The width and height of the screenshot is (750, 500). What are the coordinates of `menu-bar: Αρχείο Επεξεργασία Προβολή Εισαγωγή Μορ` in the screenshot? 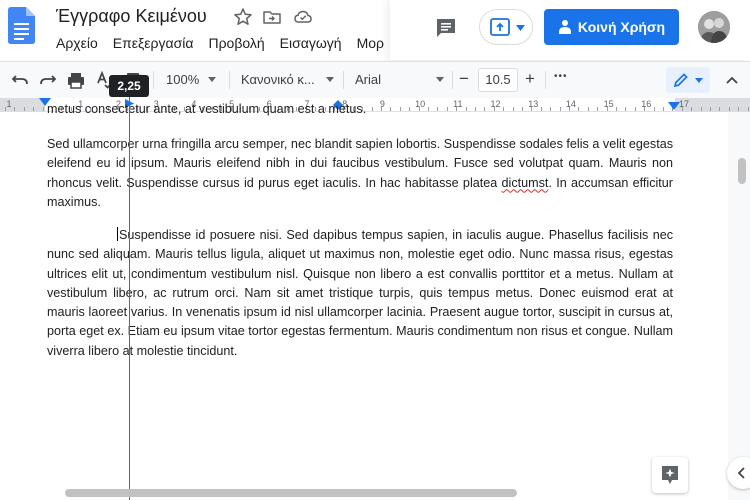 It's located at (227, 43).